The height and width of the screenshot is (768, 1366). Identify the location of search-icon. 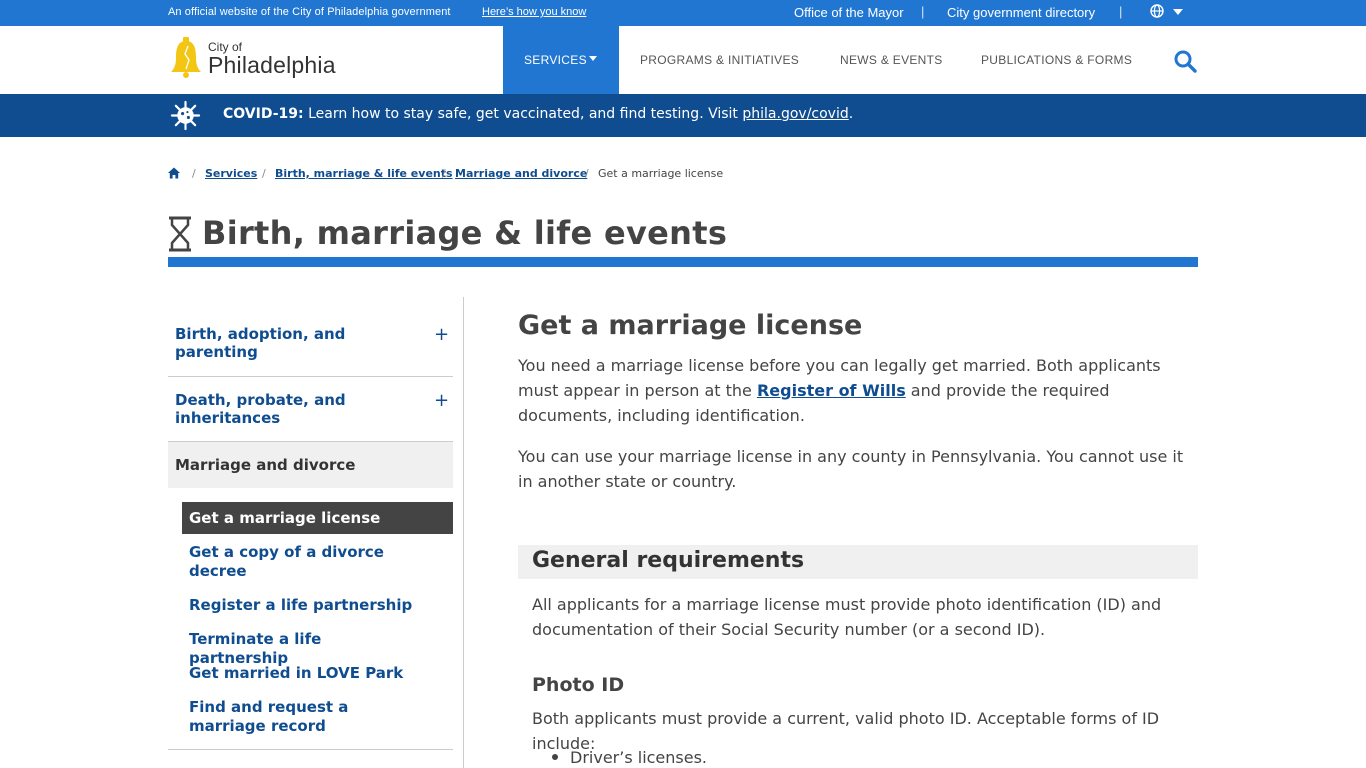
(1185, 61).